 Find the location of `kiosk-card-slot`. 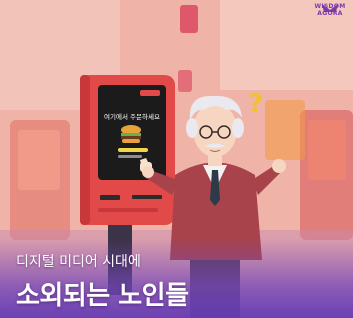

kiosk-card-slot is located at coordinates (110, 197).